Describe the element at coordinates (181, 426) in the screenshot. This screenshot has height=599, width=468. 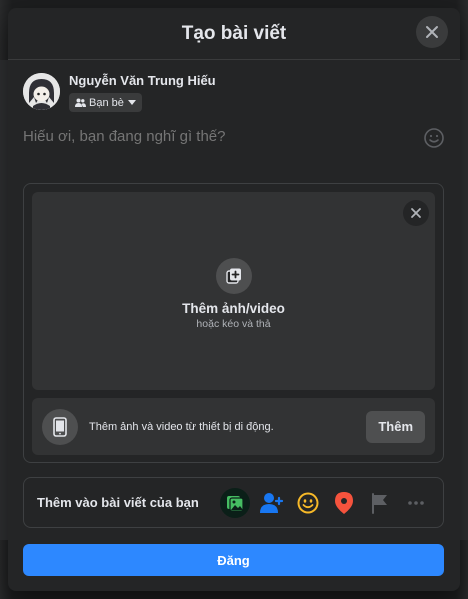
I see `mobile-upload-text: Thêm ảnh và video từ thiết bị di động.` at that location.